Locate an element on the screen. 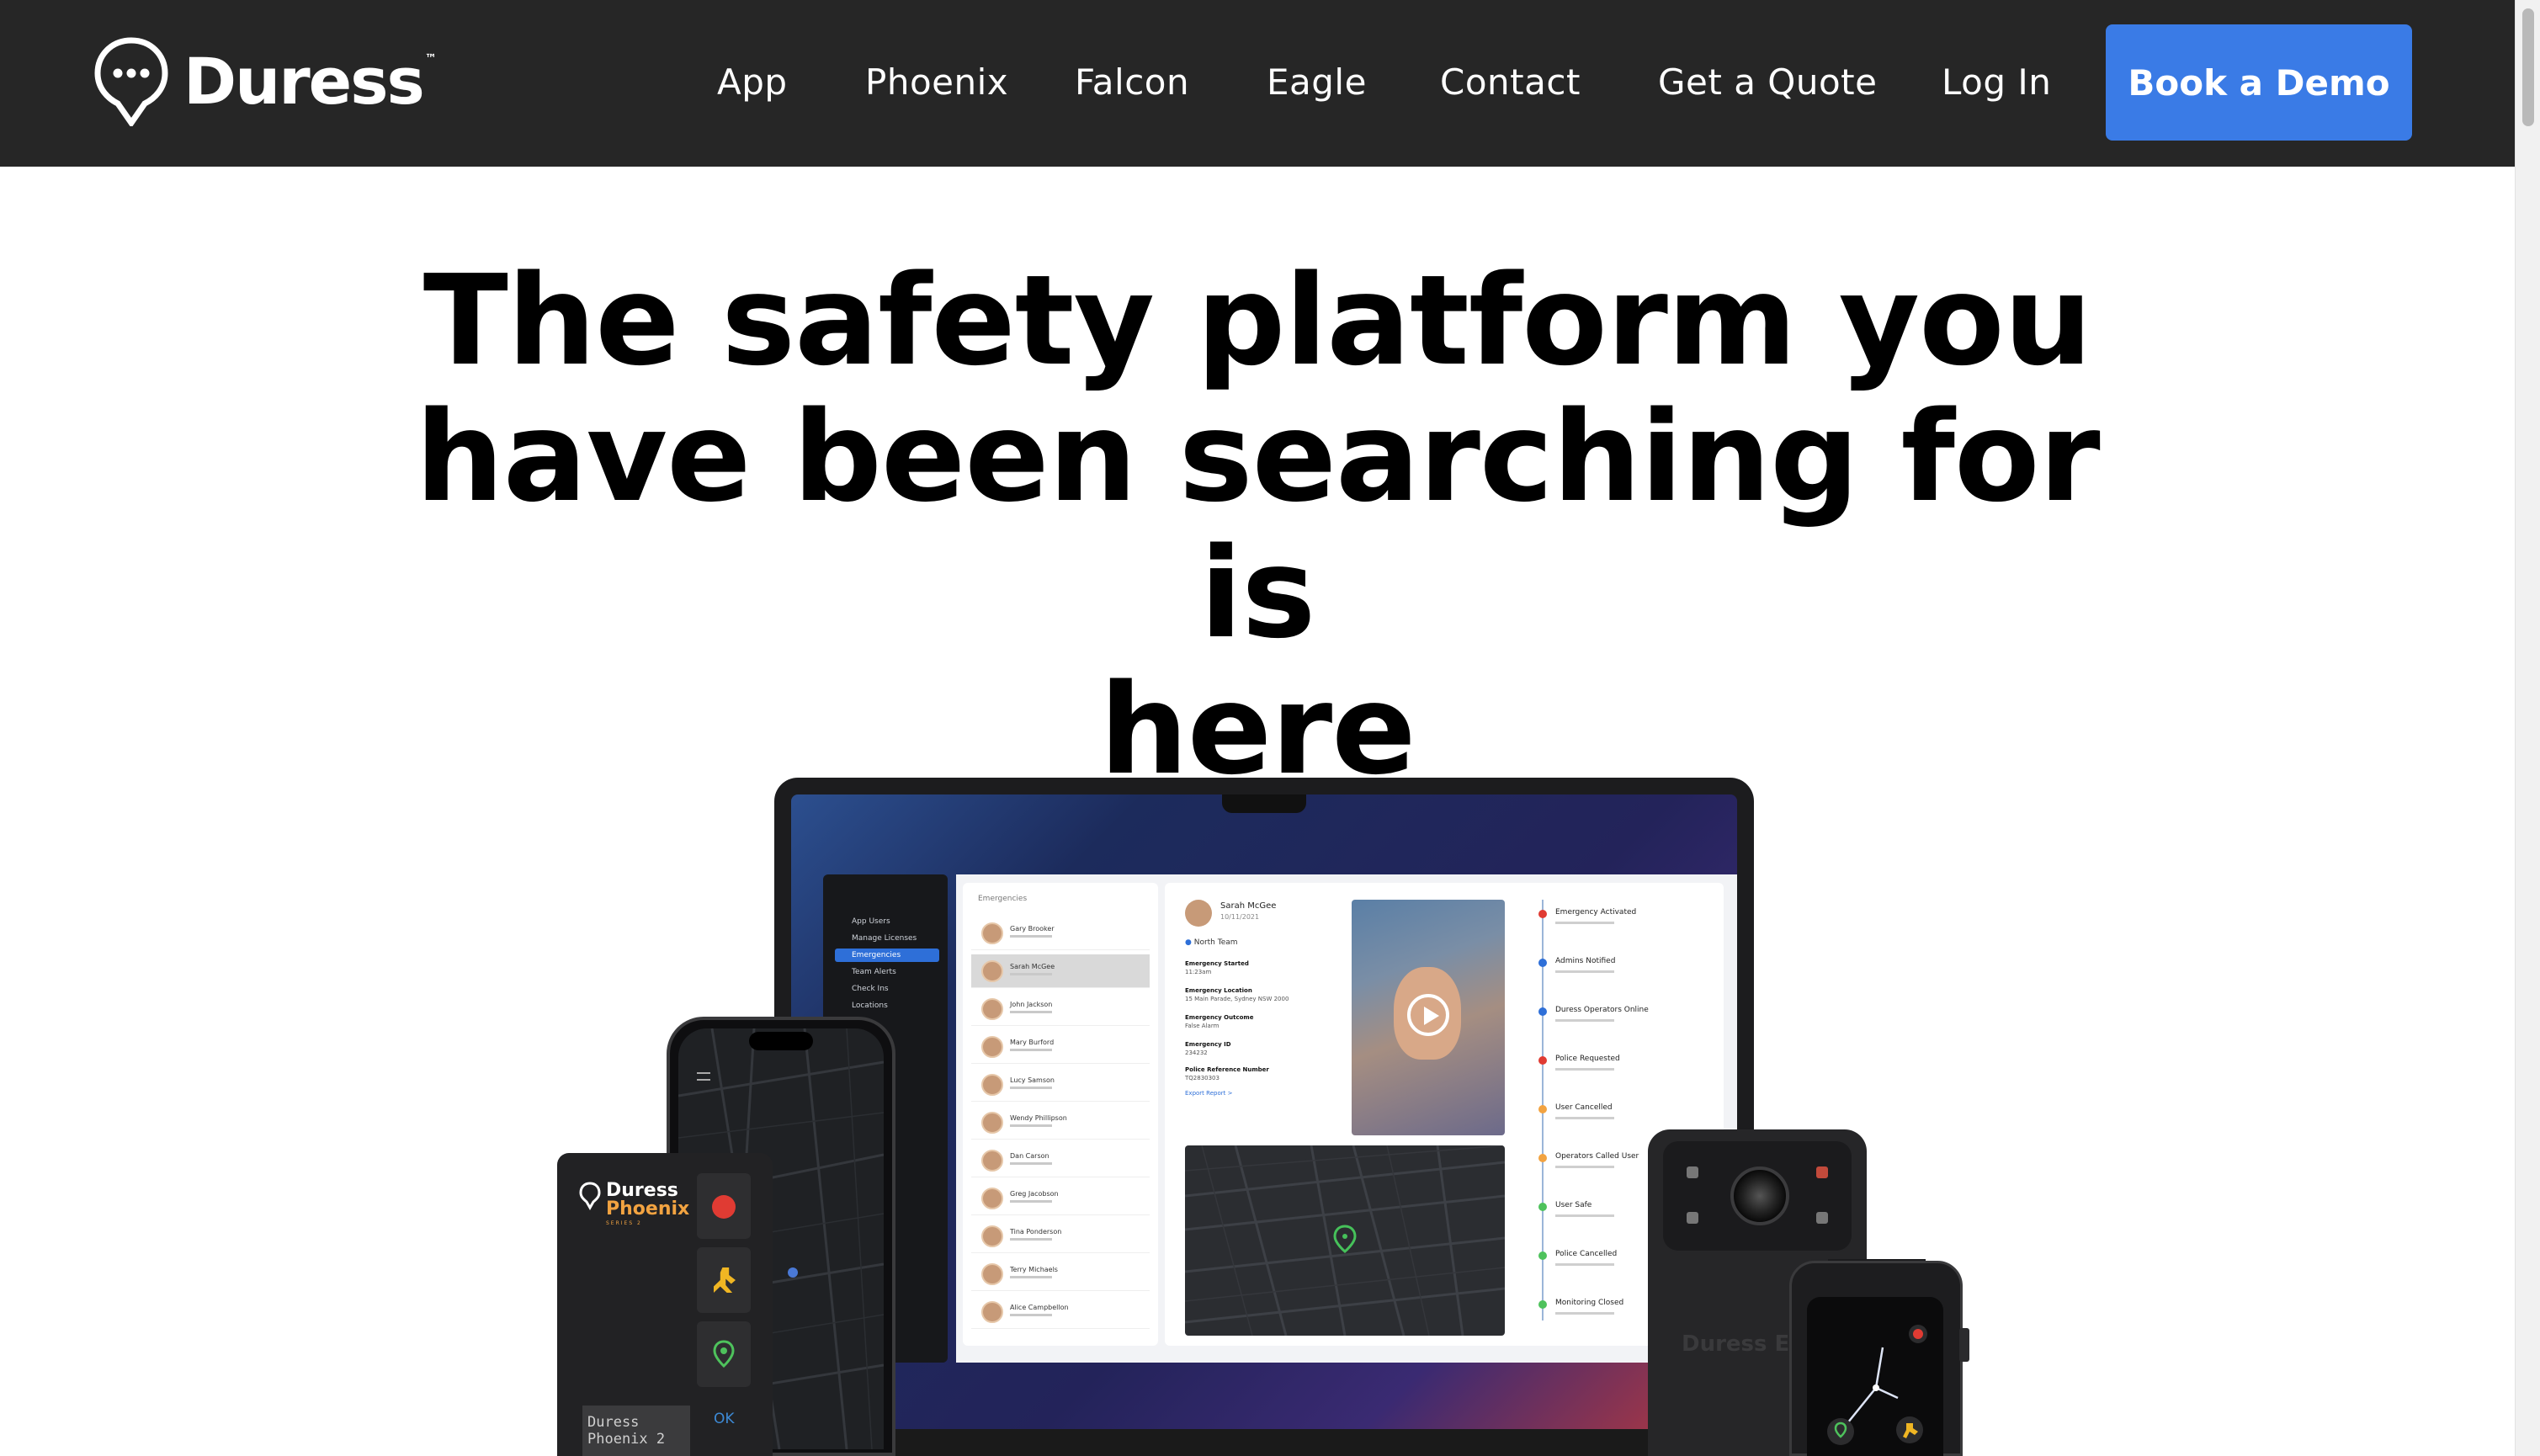 This screenshot has width=2540, height=1456. dashboard-sidebar-item: App Users is located at coordinates (887, 921).